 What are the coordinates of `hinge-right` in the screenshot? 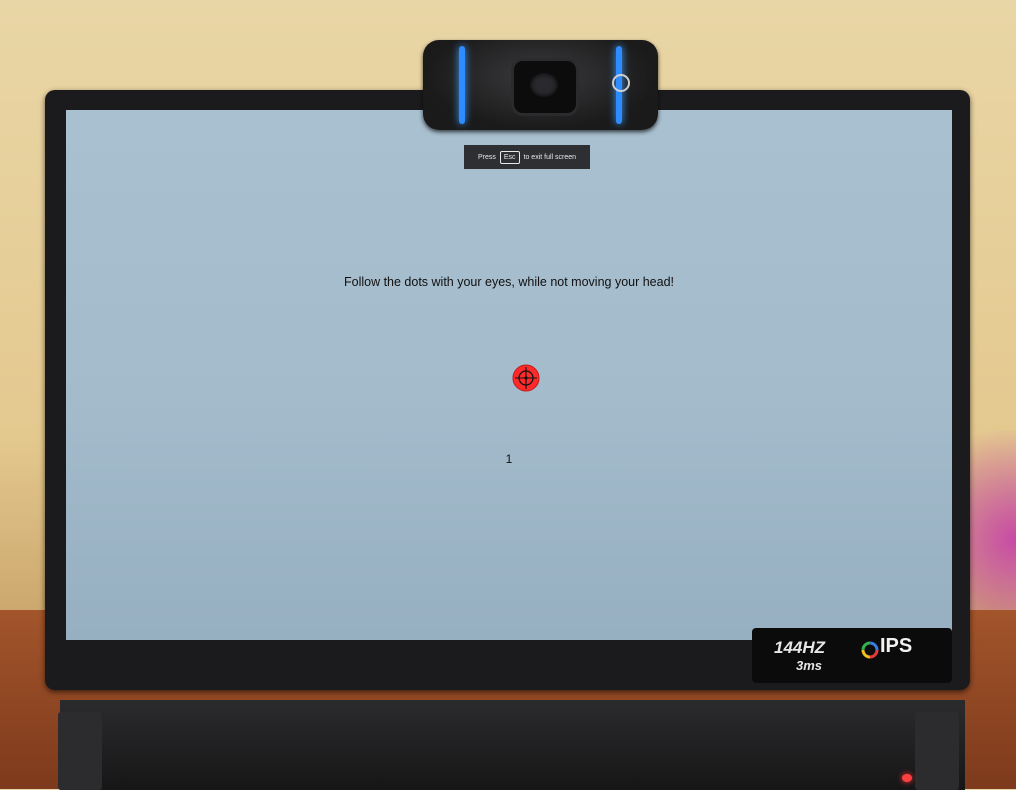 It's located at (937, 751).